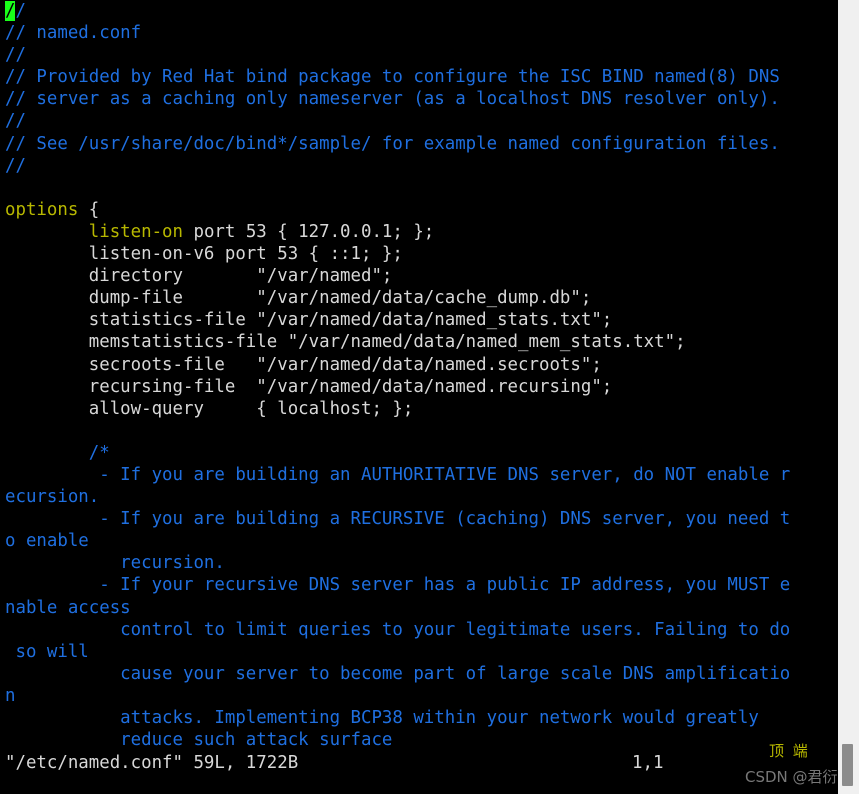 The height and width of the screenshot is (794, 859). Describe the element at coordinates (419, 608) in the screenshot. I see `vim-line: nable access` at that location.